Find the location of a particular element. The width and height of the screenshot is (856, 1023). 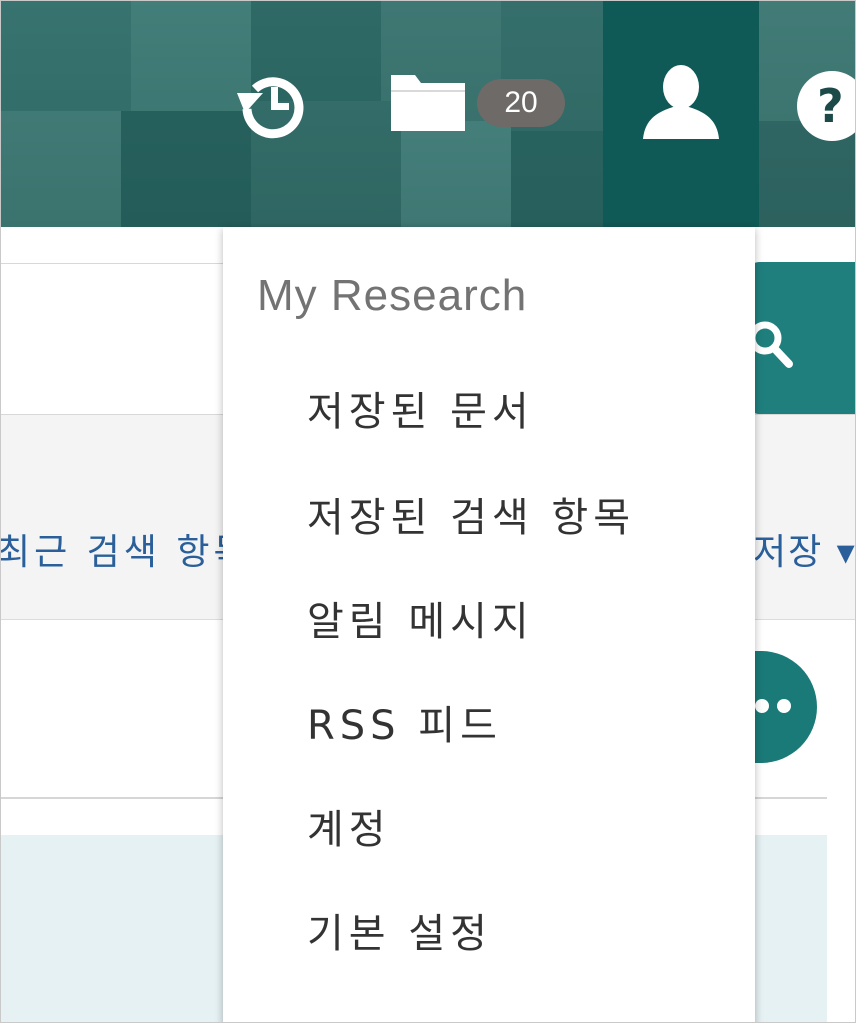

user-account-button is located at coordinates (681, 114).